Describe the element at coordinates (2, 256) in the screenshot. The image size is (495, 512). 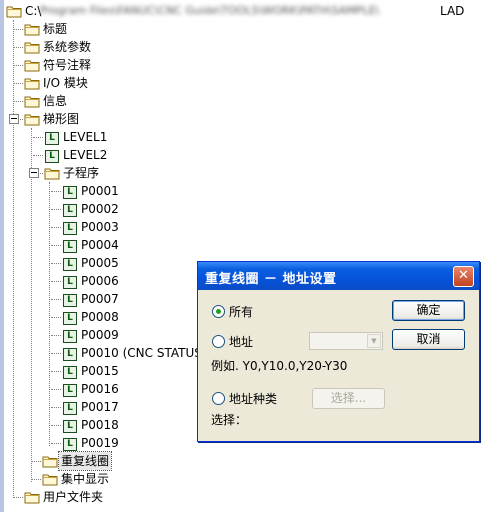
I see `window-left-edge` at that location.